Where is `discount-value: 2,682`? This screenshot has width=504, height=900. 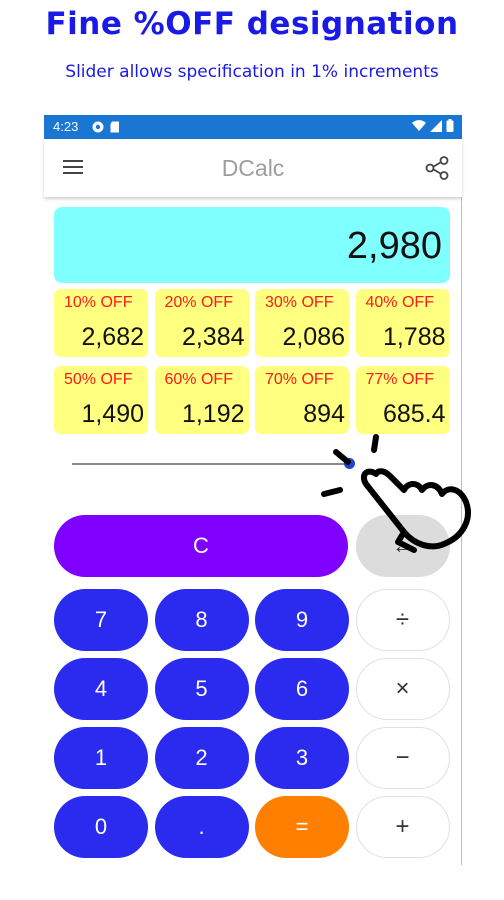 discount-value: 2,682 is located at coordinates (112, 337).